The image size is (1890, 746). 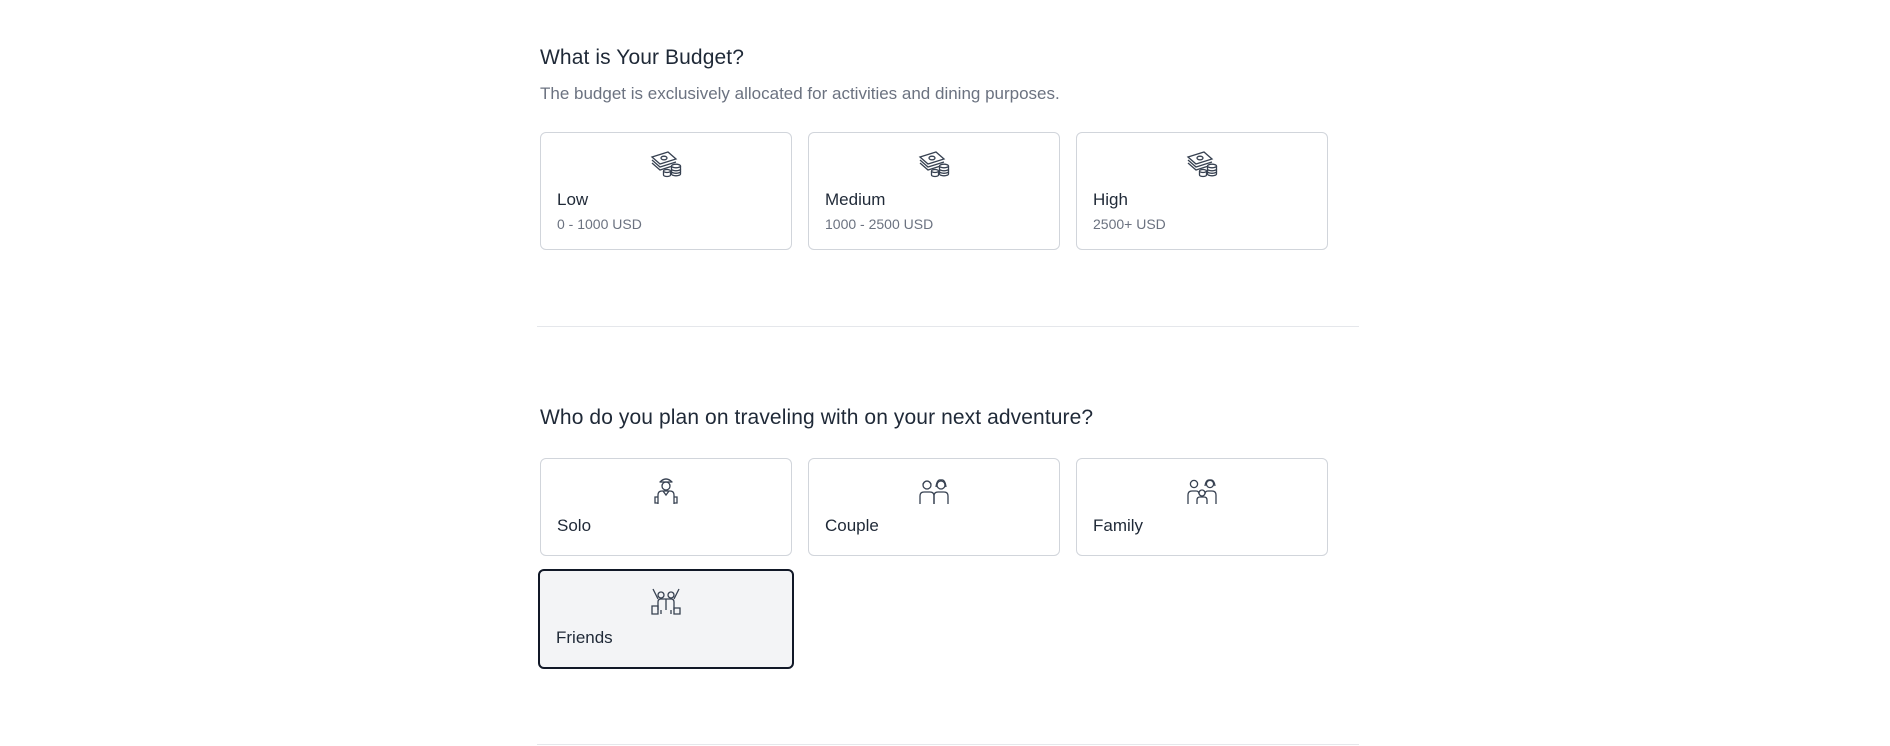 What do you see at coordinates (584, 637) in the screenshot?
I see `travel-option-label: Friends` at bounding box center [584, 637].